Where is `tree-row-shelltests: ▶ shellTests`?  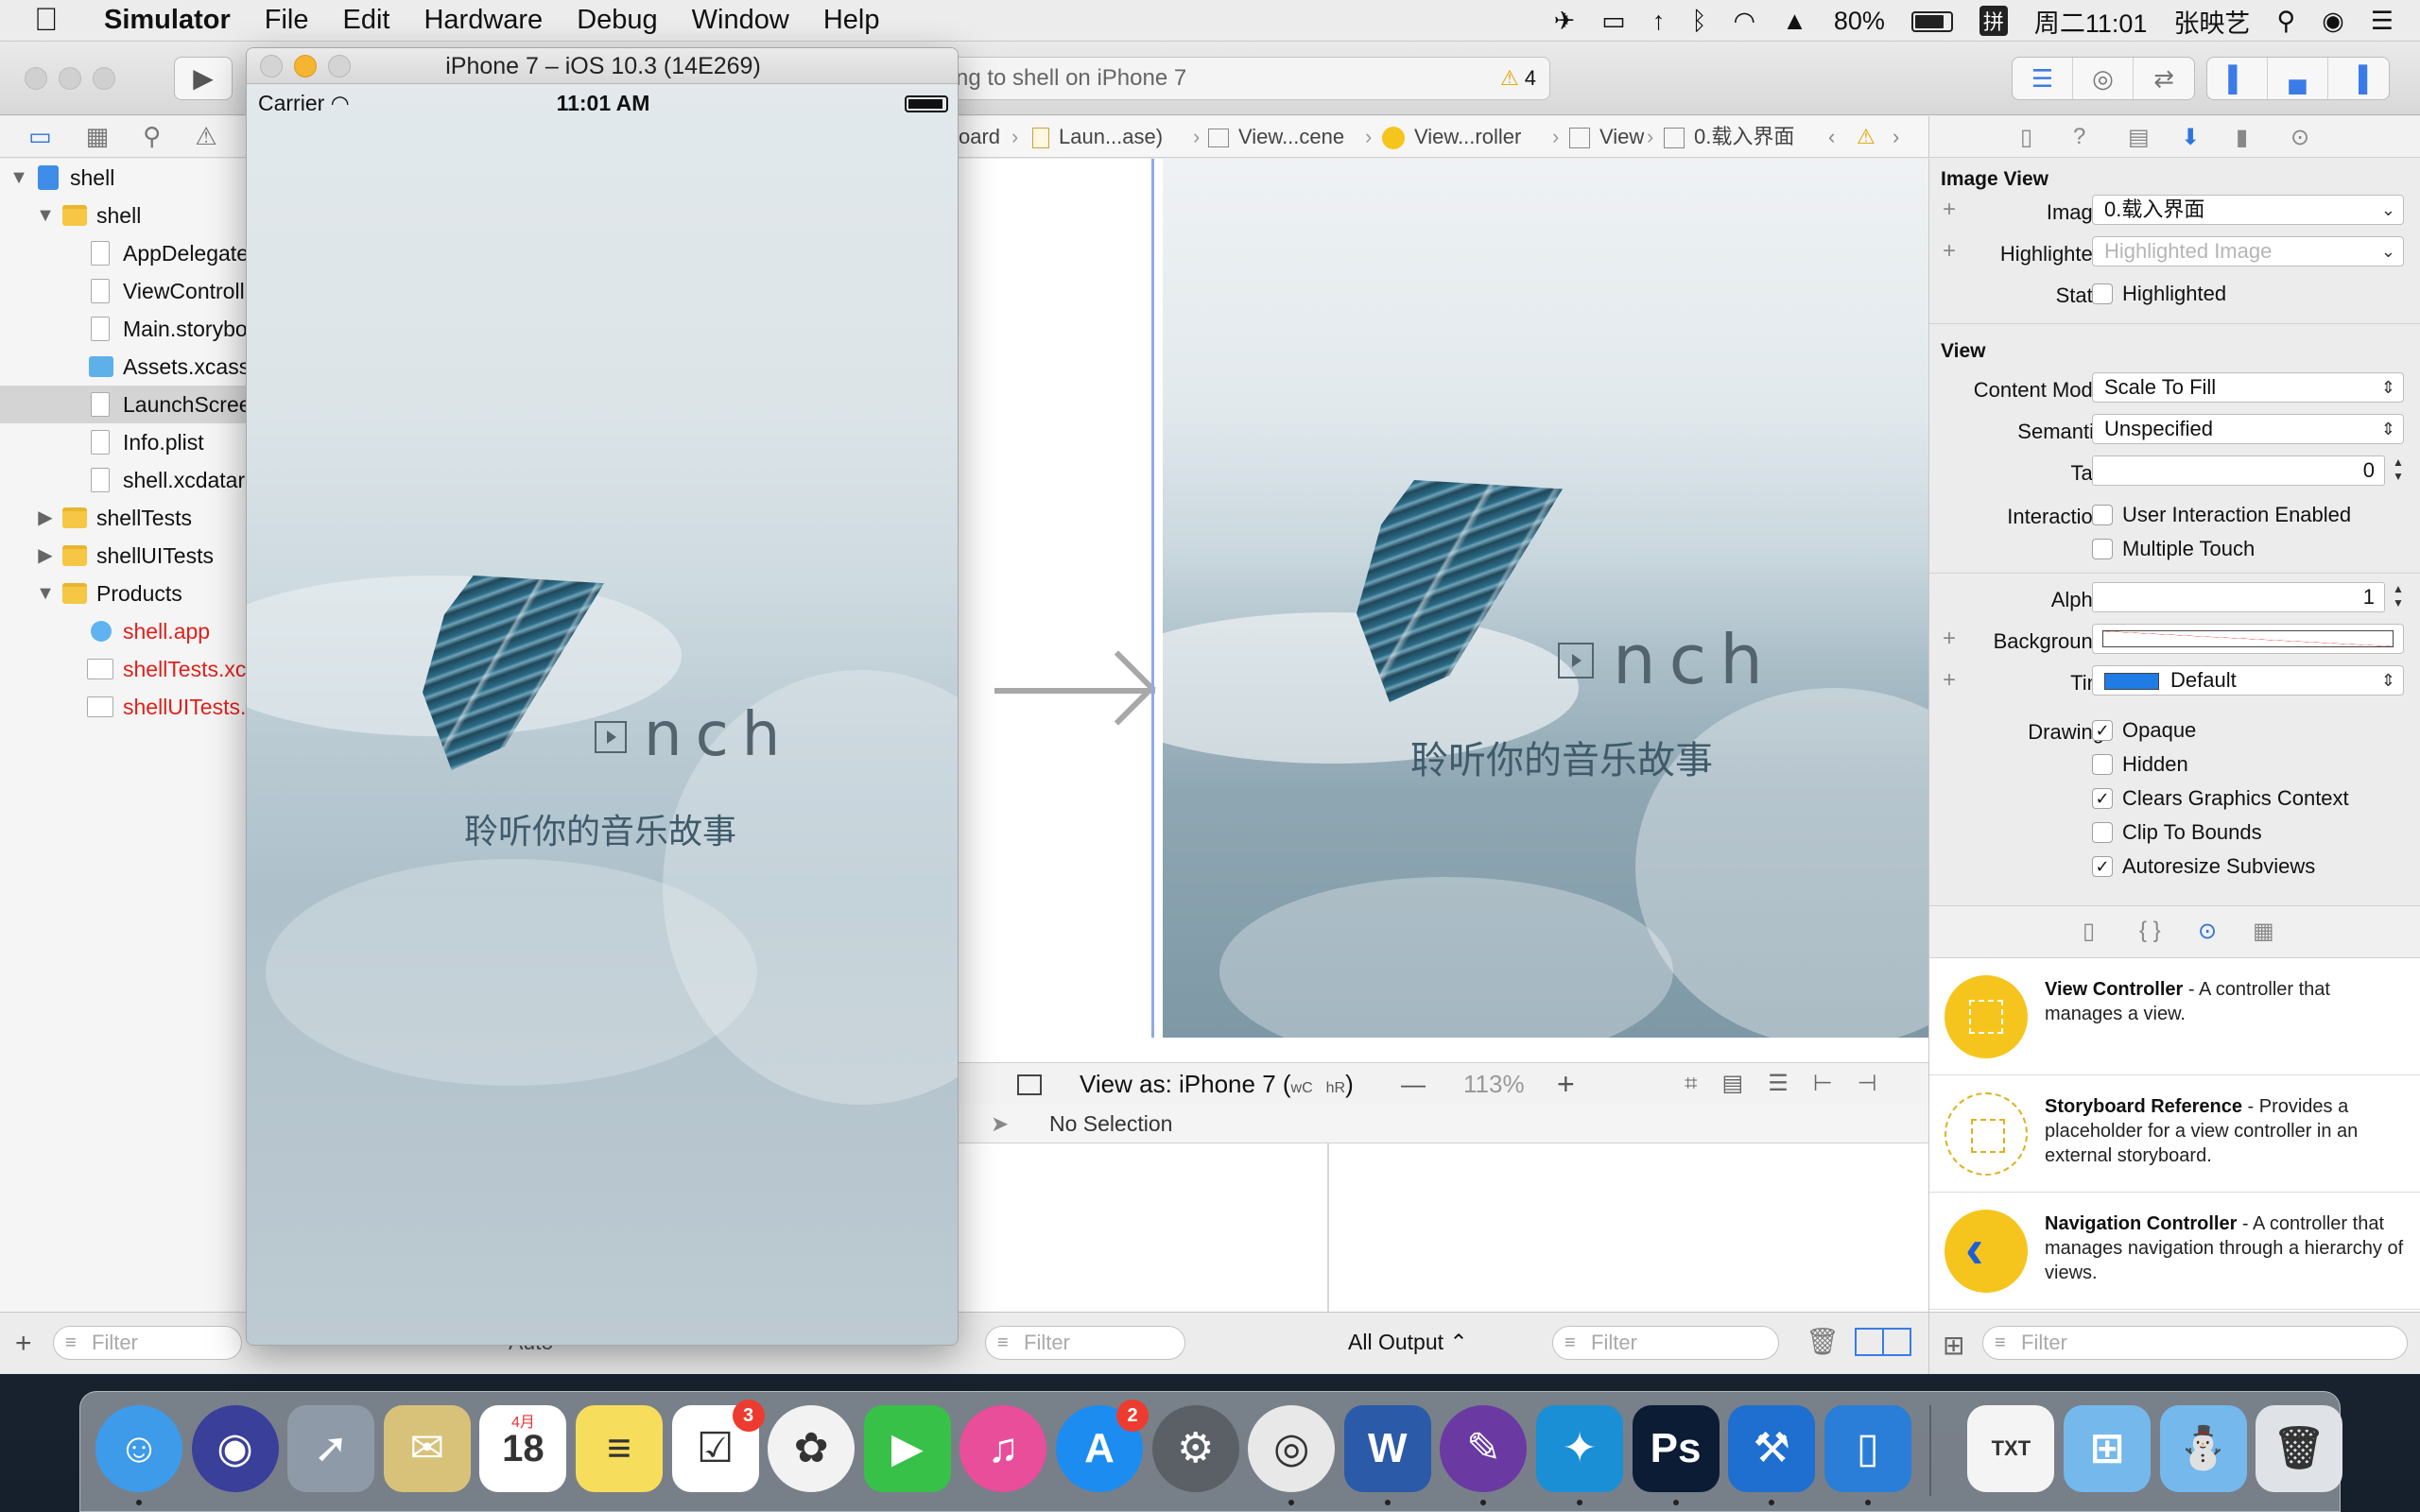
tree-row-shelltests: ▶ shellTests is located at coordinates (124, 518).